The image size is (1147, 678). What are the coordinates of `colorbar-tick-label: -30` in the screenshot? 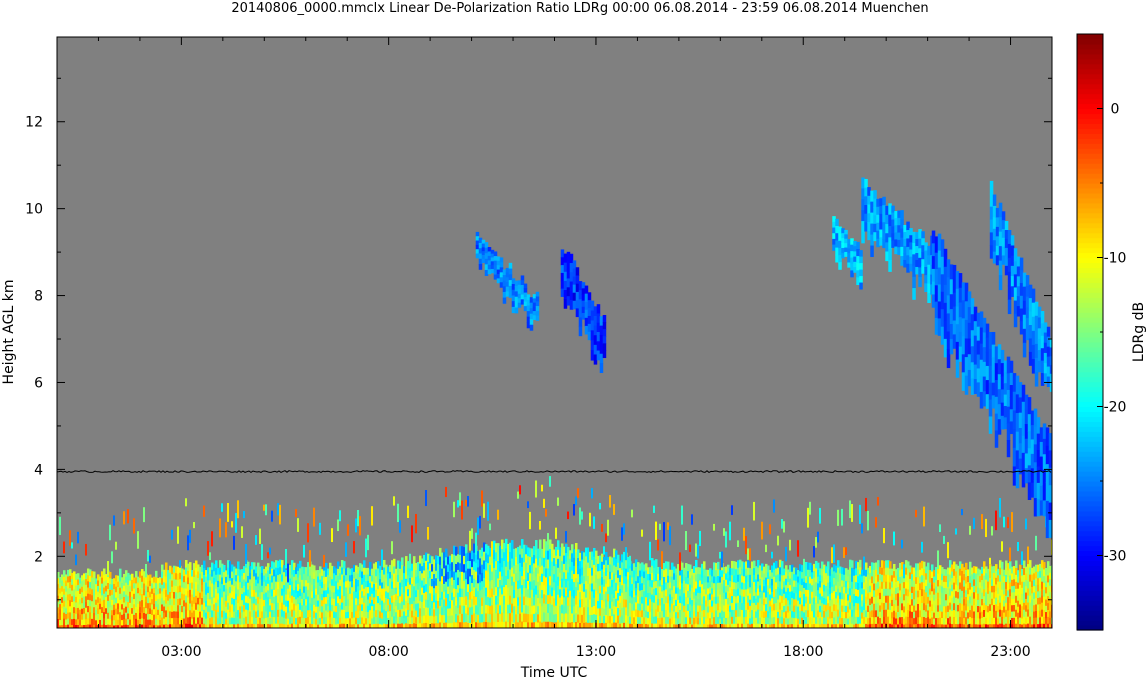 It's located at (1115, 557).